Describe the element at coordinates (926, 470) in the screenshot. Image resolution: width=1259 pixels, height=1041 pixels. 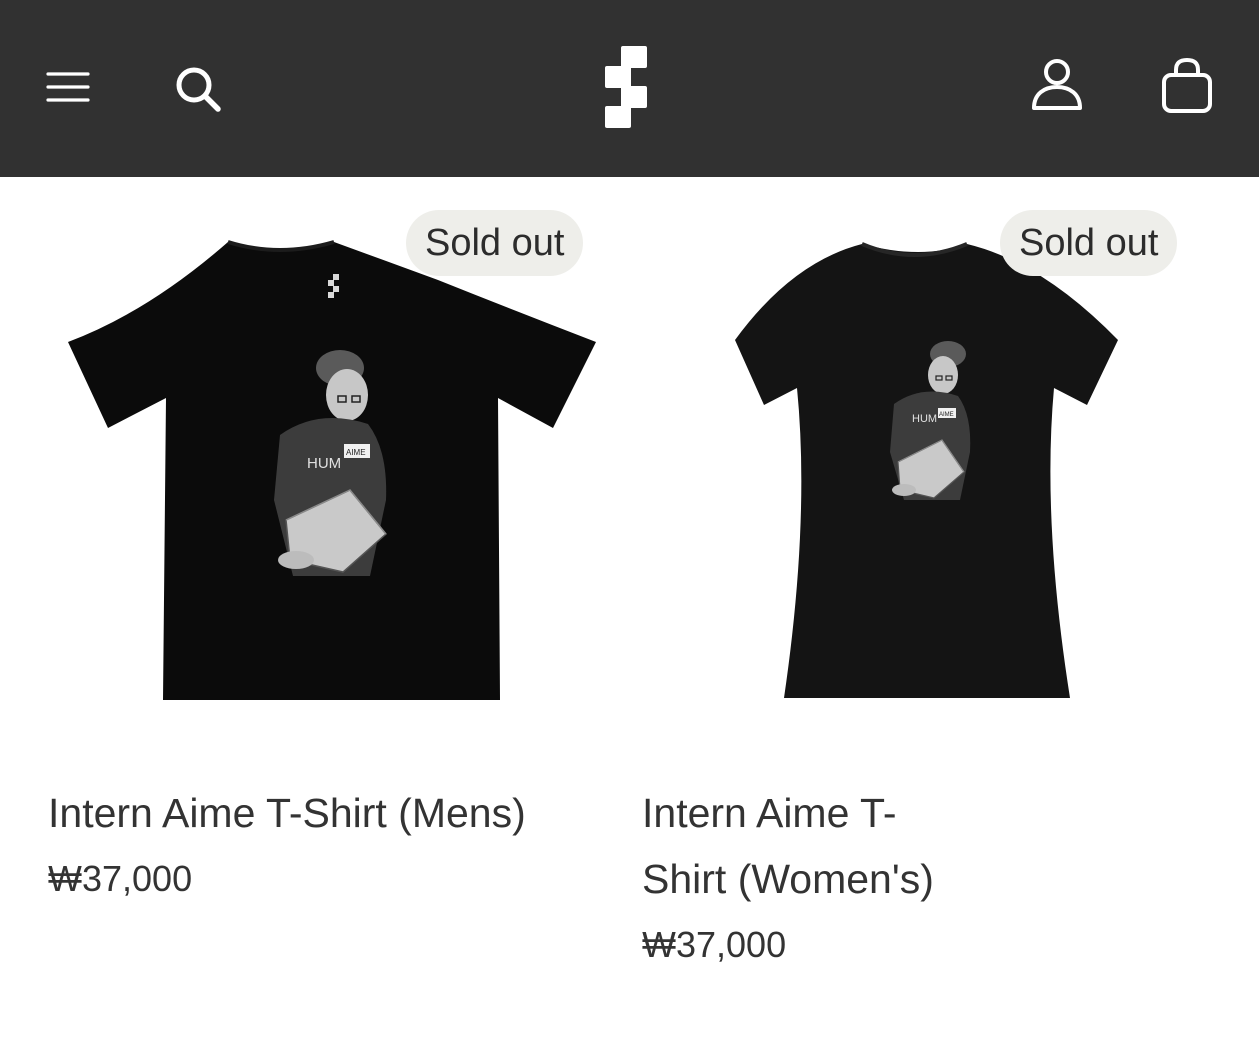
I see `womens-tshirt-image: HUM AIME` at that location.